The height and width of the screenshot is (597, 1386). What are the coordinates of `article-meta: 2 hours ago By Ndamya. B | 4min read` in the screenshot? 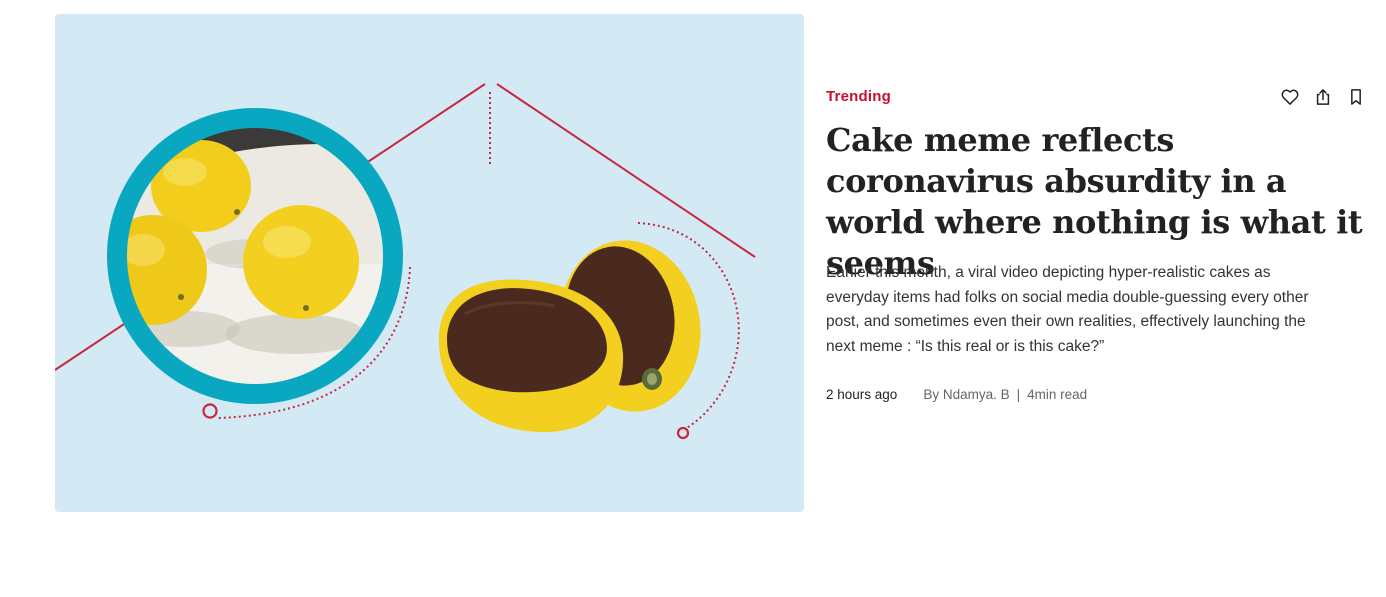 It's located at (956, 394).